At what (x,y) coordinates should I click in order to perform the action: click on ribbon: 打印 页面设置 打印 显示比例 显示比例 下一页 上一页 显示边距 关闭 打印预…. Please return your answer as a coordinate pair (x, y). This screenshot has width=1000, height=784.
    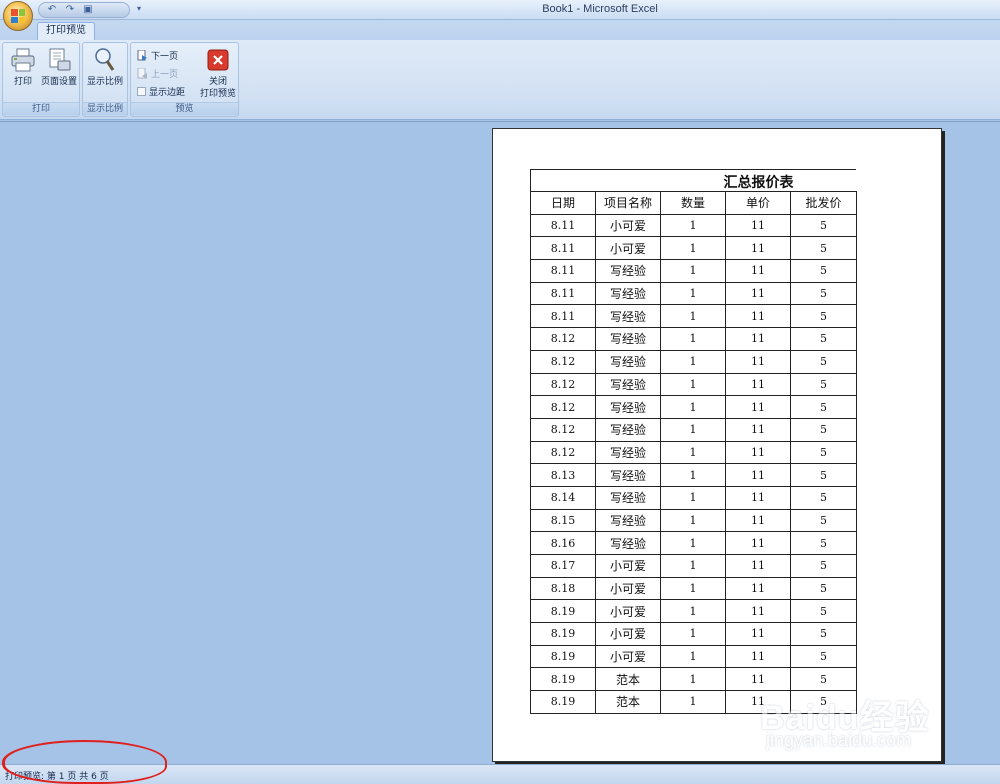
    Looking at the image, I should click on (500, 80).